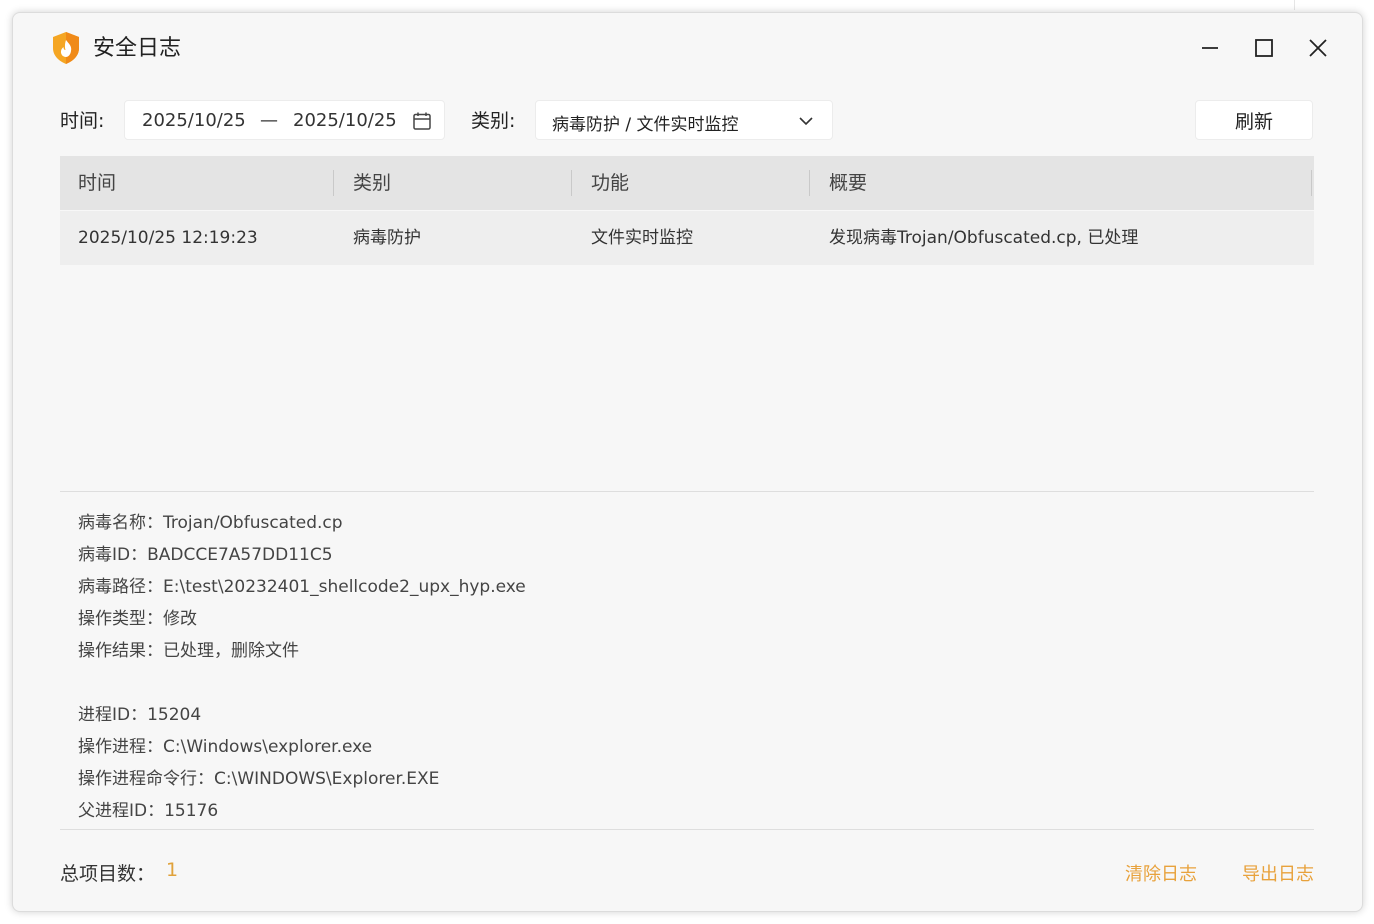 This screenshot has width=1374, height=924. What do you see at coordinates (137, 48) in the screenshot?
I see `window-title: 安全日志` at bounding box center [137, 48].